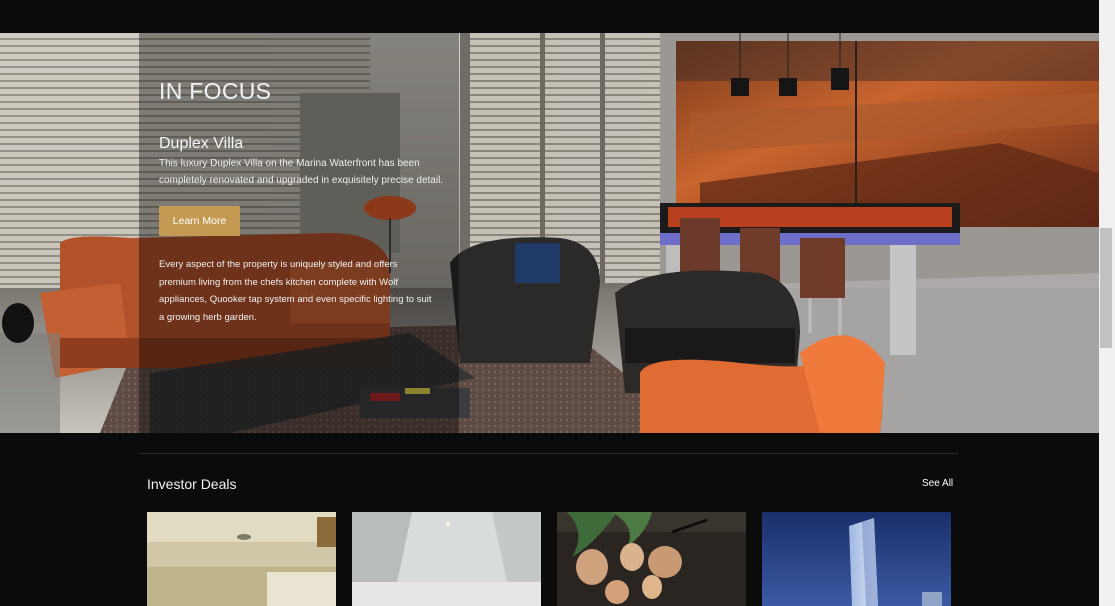  I want to click on section-heading: IN FOCUS, so click(215, 91).